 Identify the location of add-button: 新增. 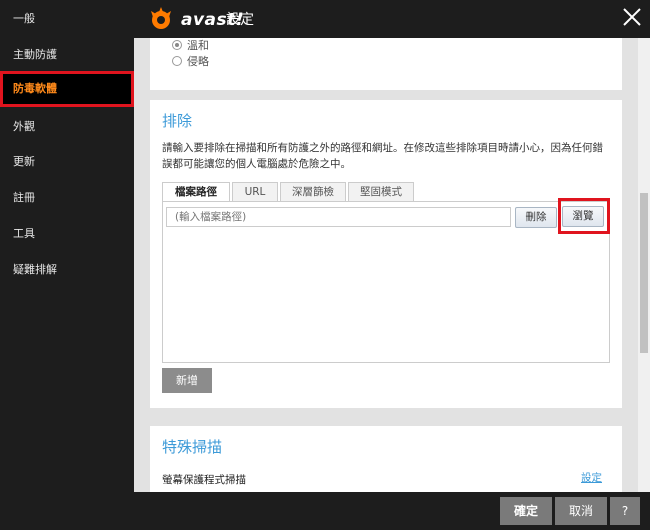
(187, 380).